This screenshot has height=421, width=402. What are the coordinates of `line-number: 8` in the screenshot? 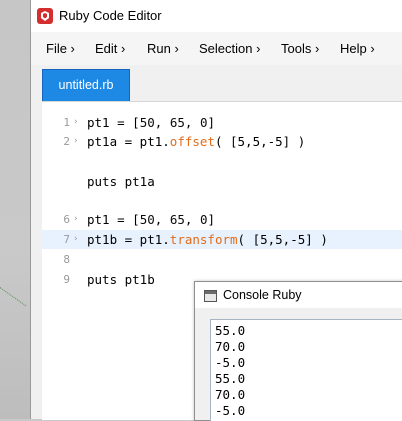 It's located at (66, 259).